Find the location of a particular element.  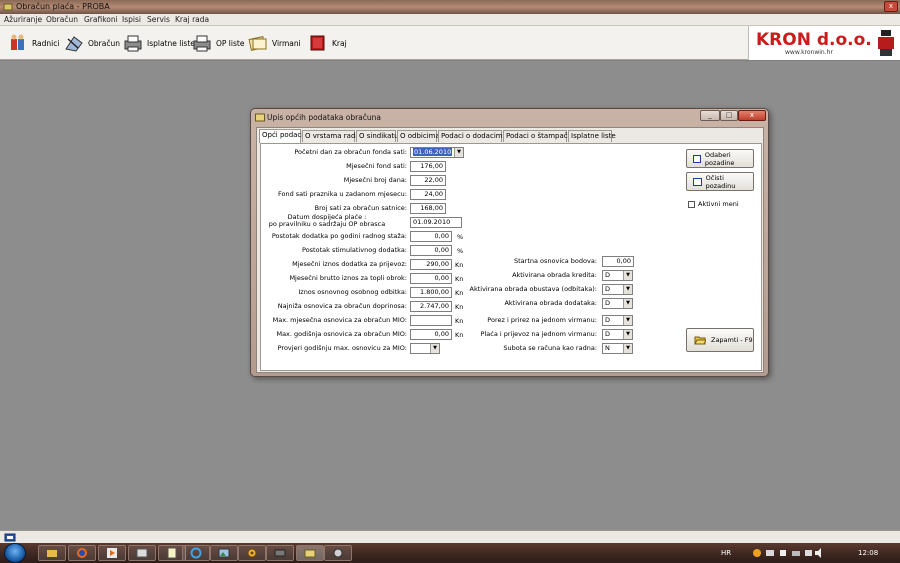

image-viewer-icon is located at coordinates (224, 553).